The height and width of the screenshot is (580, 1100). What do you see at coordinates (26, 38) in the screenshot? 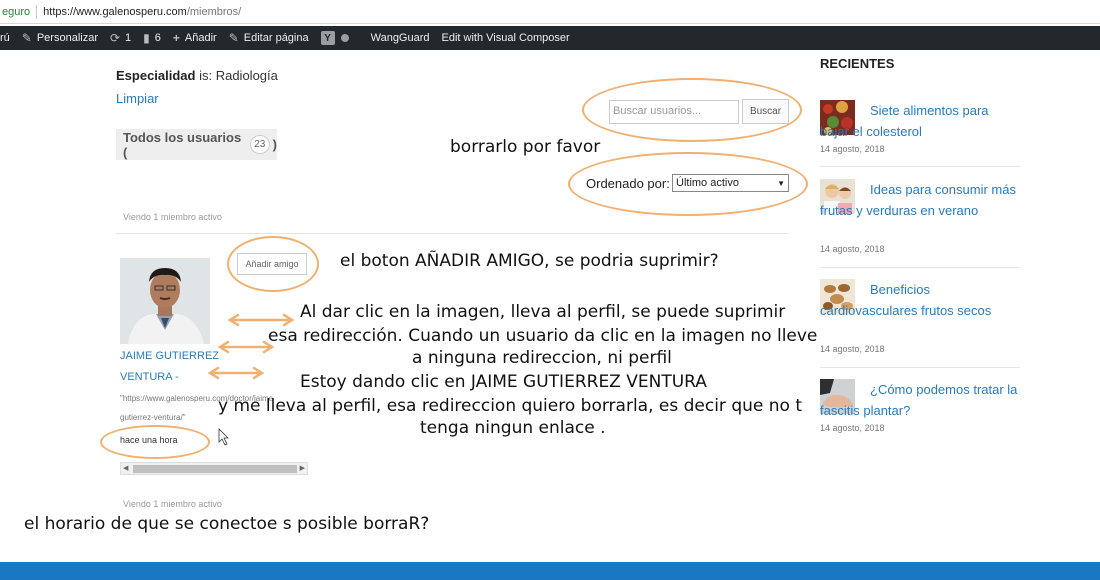
I see `brush-icon: ✎` at bounding box center [26, 38].